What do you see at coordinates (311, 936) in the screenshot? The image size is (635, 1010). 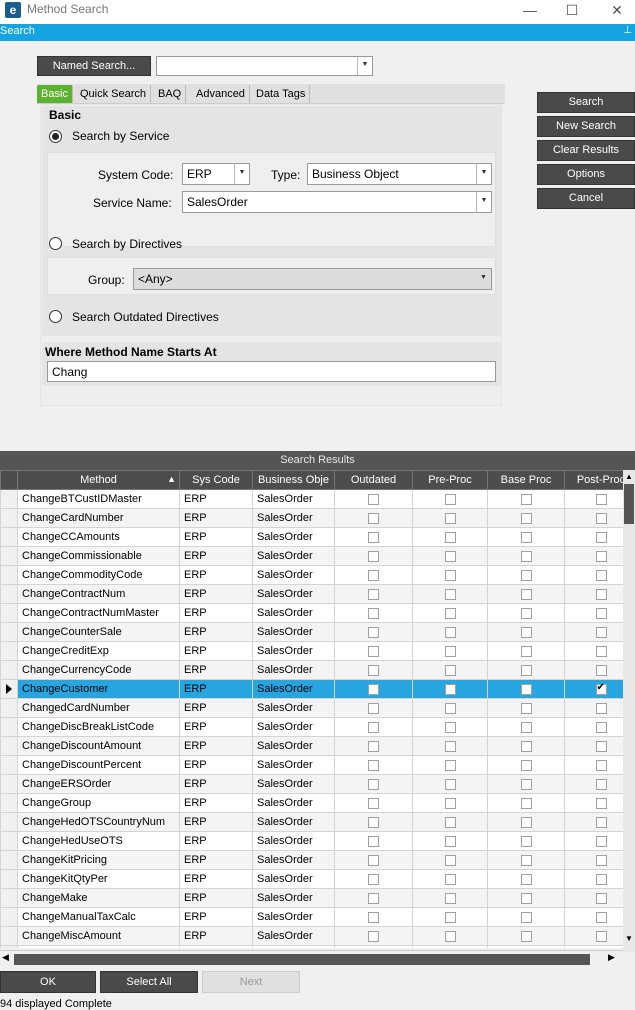 I see `table-row: ChangeMiscAmount ERP SalesOrder` at bounding box center [311, 936].